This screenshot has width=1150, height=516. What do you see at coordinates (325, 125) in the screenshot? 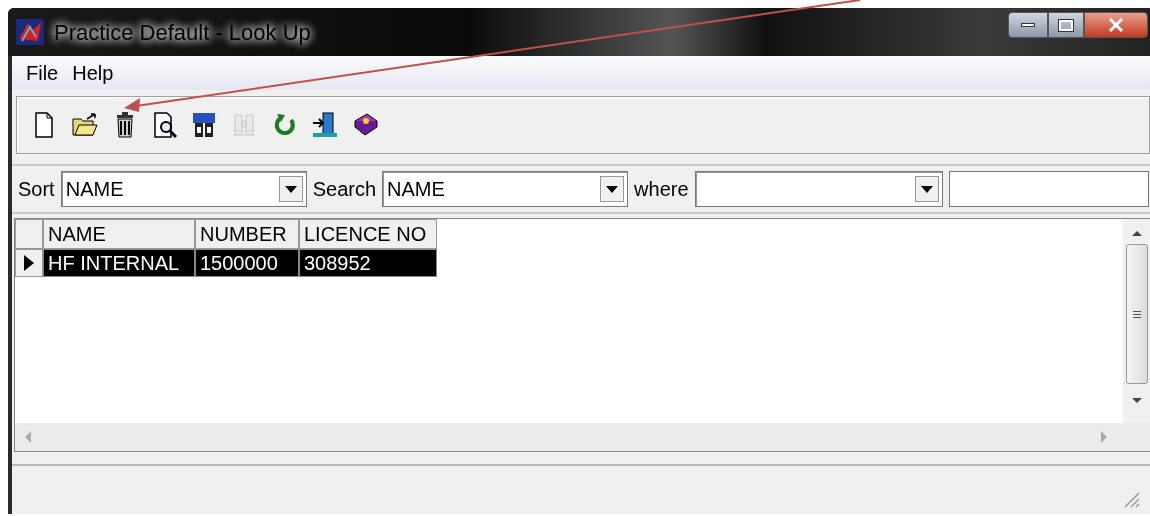
I see `exit-door-icon` at bounding box center [325, 125].